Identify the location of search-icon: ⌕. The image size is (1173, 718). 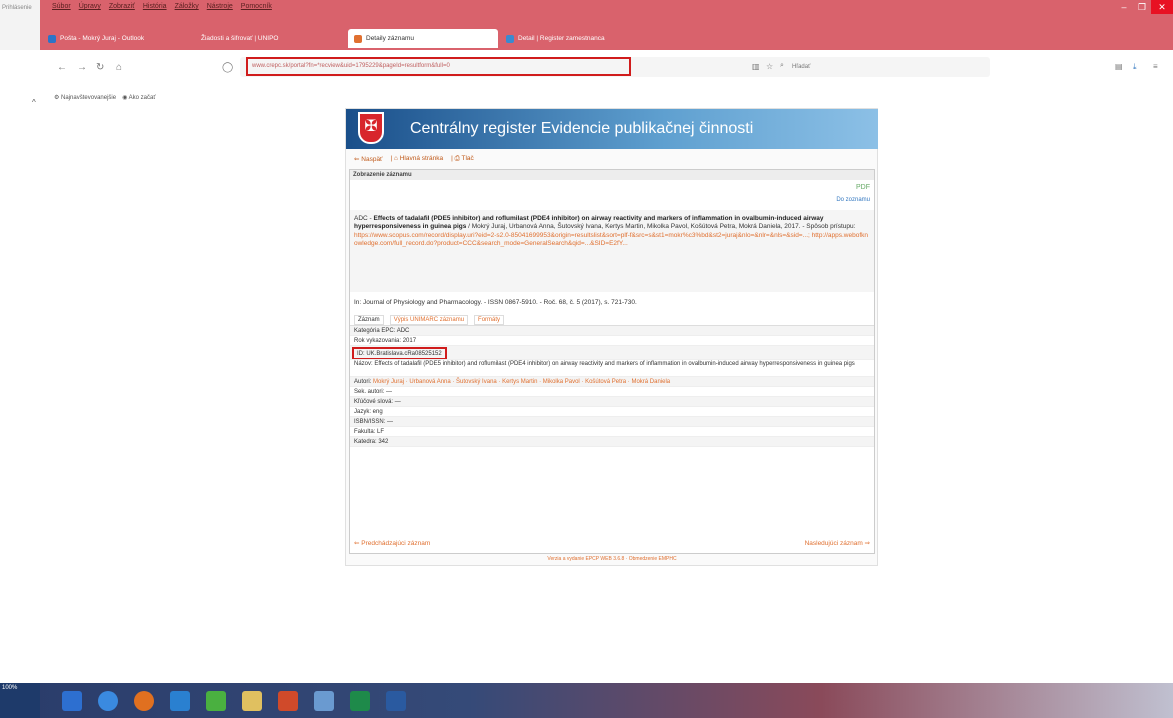
(782, 65).